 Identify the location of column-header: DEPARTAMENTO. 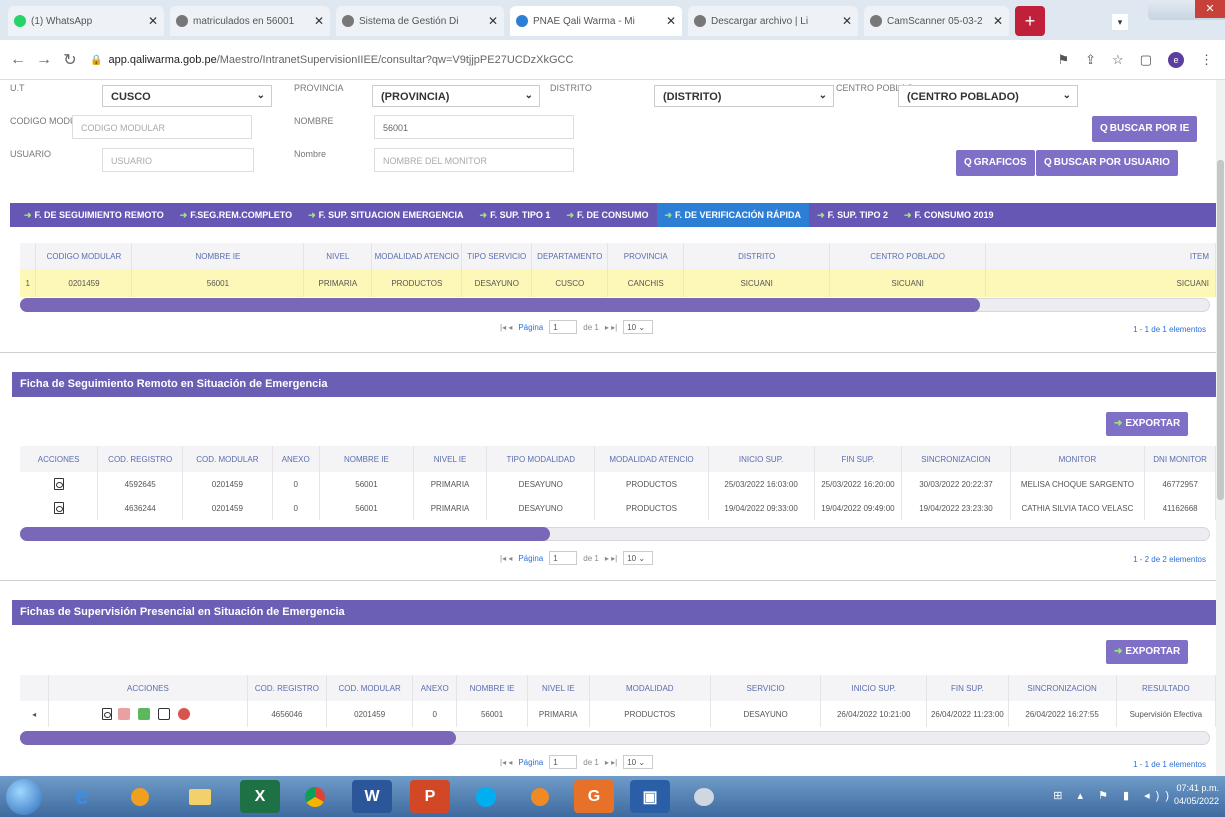
(570, 256).